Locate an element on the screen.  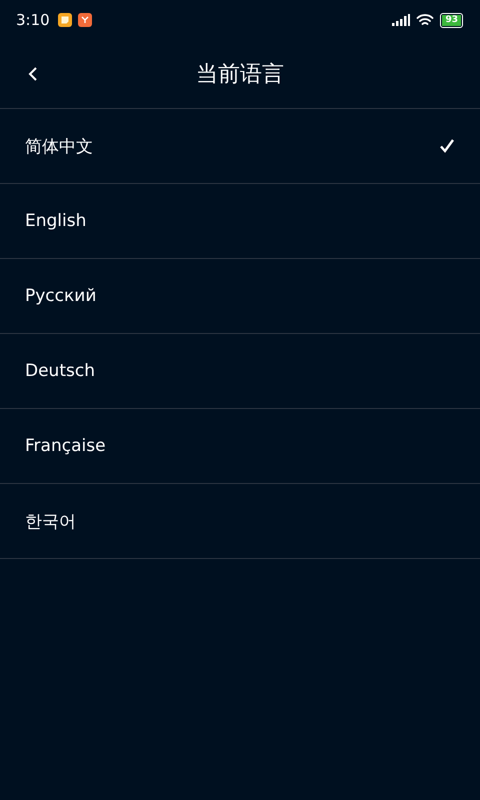
language-label: 한국어 is located at coordinates (50, 521).